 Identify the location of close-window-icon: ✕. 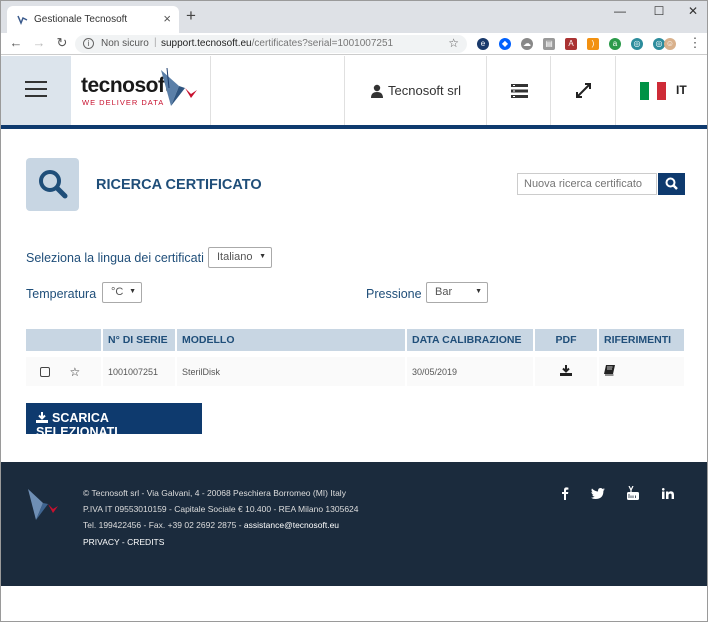
(693, 11).